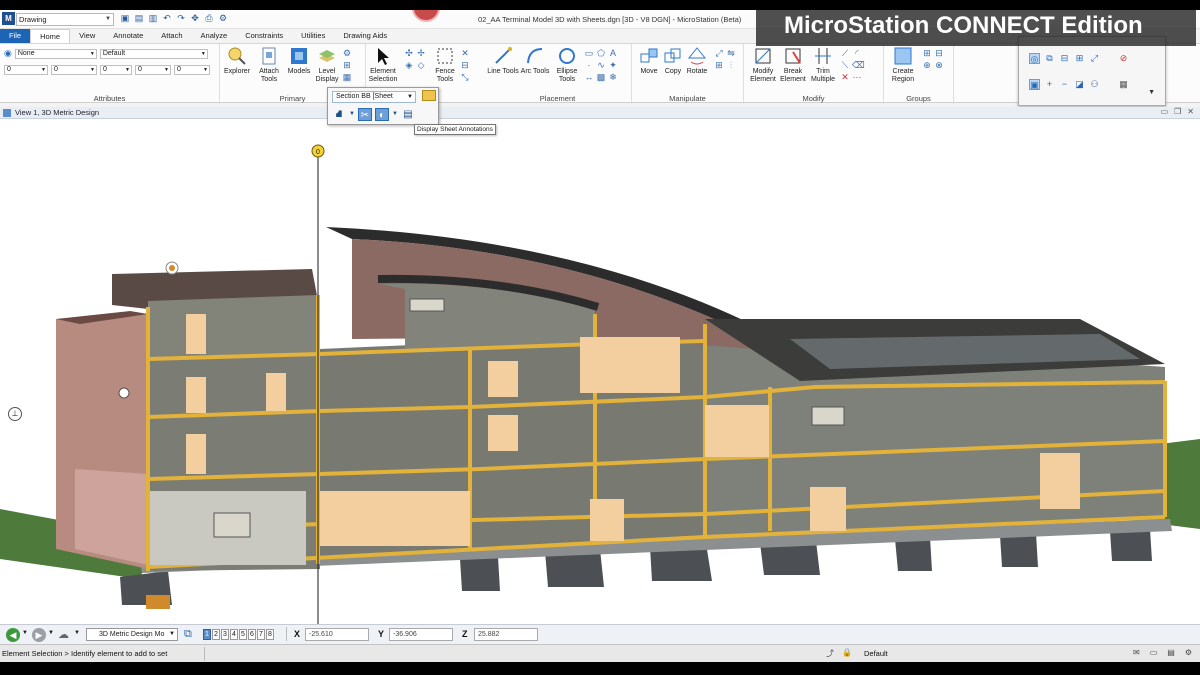 The height and width of the screenshot is (675, 1200). What do you see at coordinates (124, 393) in the screenshot?
I see `camera-marker-icon` at bounding box center [124, 393].